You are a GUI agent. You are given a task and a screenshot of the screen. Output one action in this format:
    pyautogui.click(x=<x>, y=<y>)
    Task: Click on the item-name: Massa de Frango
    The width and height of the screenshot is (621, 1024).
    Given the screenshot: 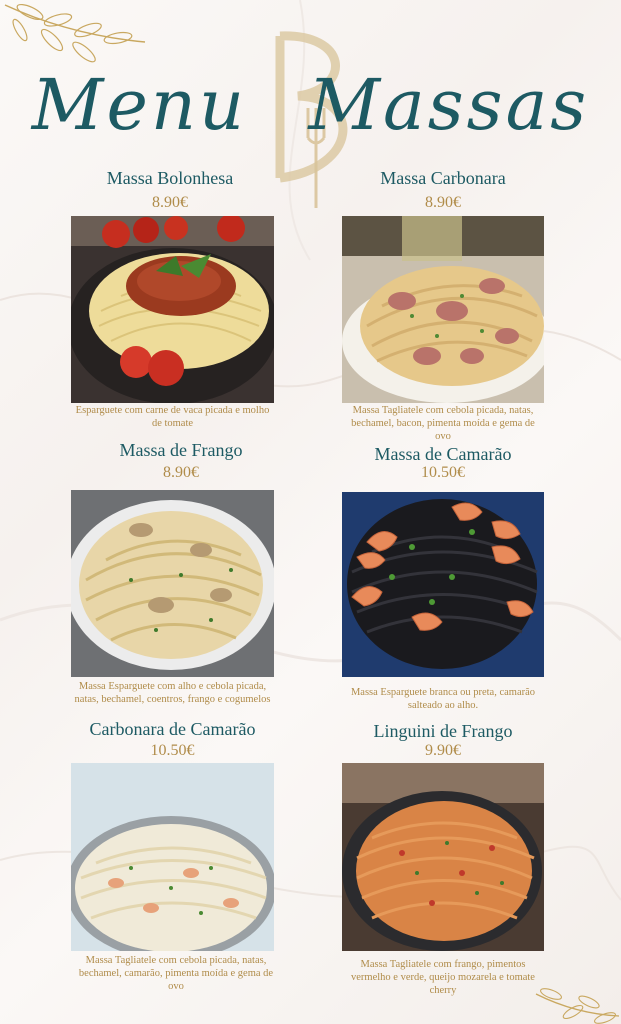 What is the action you would take?
    pyautogui.click(x=181, y=450)
    